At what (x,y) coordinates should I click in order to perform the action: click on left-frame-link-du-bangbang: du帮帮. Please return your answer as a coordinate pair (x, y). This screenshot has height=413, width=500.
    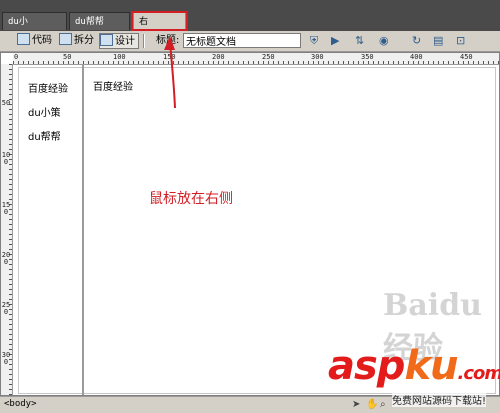
    Looking at the image, I should click on (44, 135).